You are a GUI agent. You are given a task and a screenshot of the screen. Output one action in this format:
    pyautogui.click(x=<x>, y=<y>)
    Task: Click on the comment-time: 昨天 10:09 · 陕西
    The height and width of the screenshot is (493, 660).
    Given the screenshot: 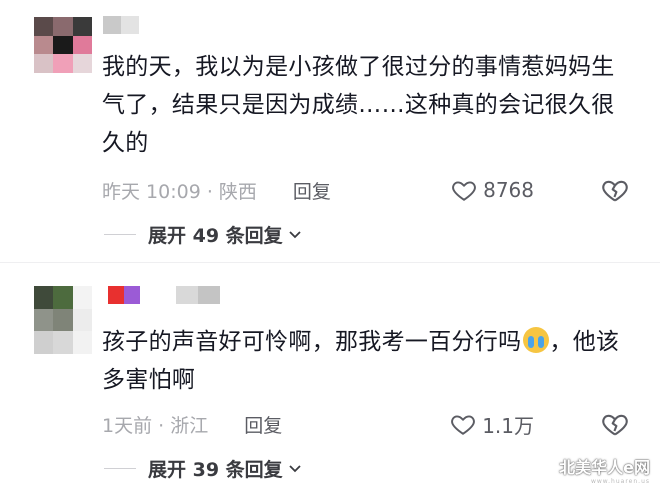 What is the action you would take?
    pyautogui.click(x=179, y=191)
    